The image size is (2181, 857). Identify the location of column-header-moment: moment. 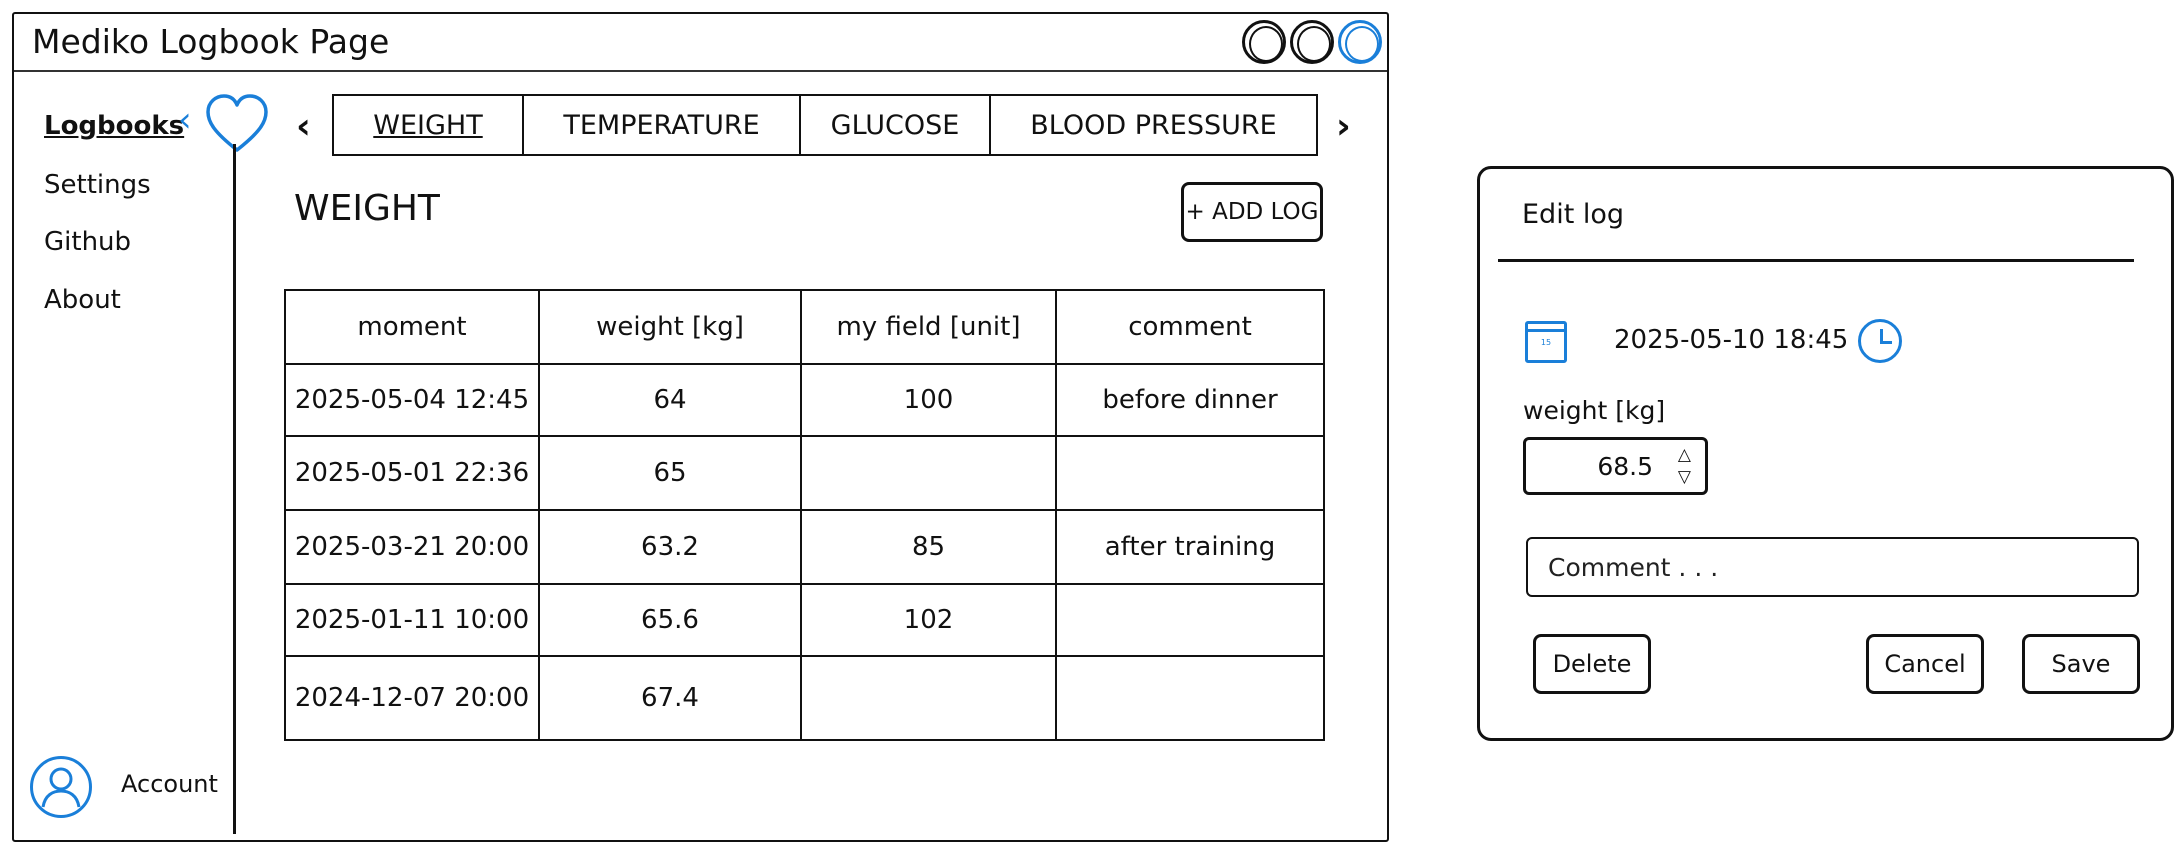
(413, 327).